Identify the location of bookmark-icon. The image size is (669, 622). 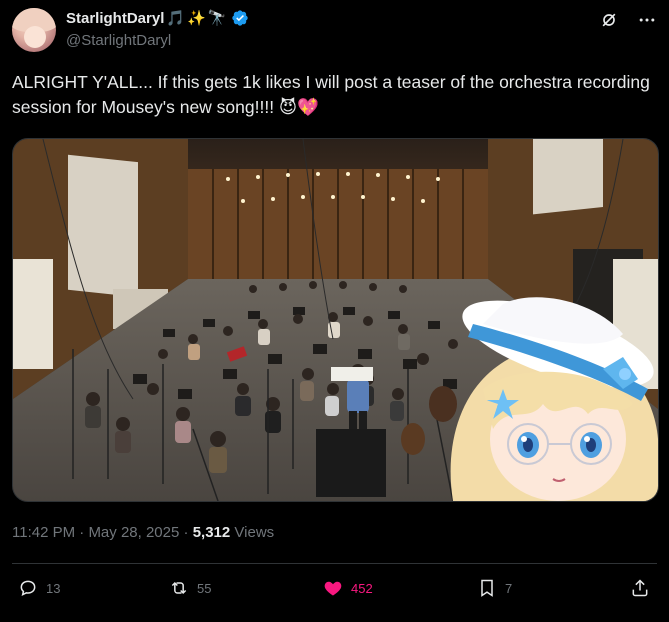
(487, 588).